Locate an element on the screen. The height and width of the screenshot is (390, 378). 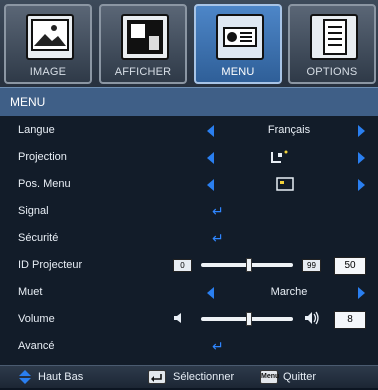
speaker-high-icon is located at coordinates (312, 320).